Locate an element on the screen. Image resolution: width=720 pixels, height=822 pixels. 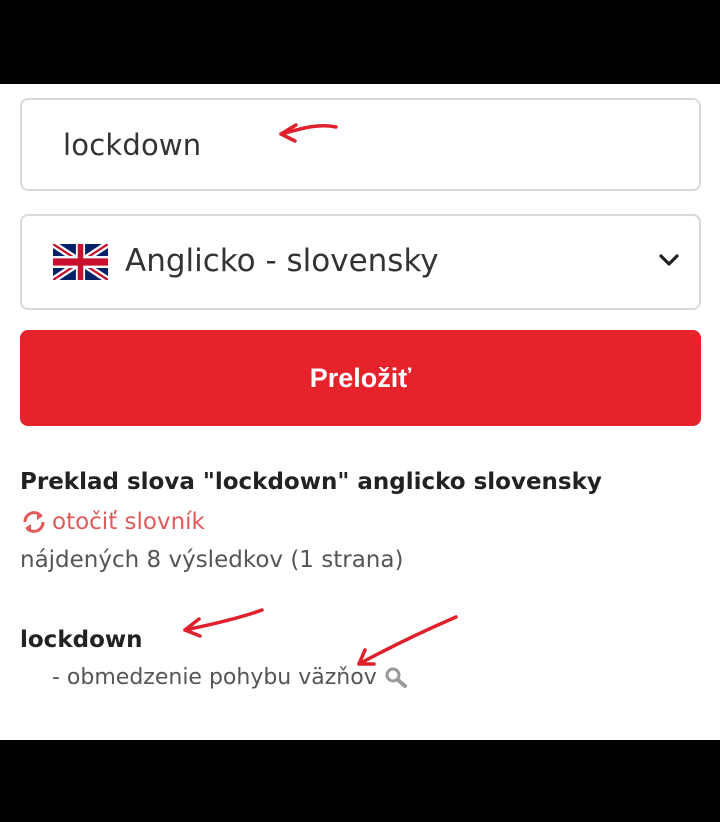
entry-definition: - obmedzenie pohybu väzňov is located at coordinates (230, 677).